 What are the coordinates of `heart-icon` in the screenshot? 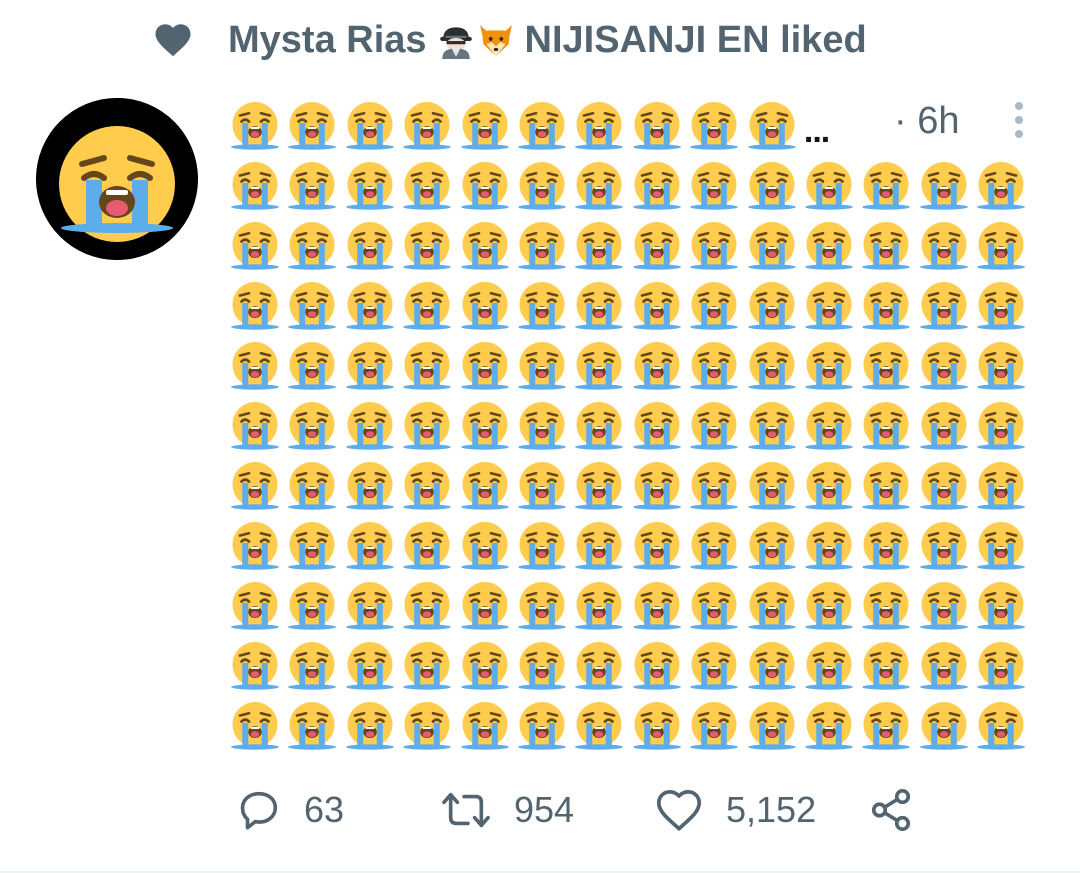 It's located at (173, 40).